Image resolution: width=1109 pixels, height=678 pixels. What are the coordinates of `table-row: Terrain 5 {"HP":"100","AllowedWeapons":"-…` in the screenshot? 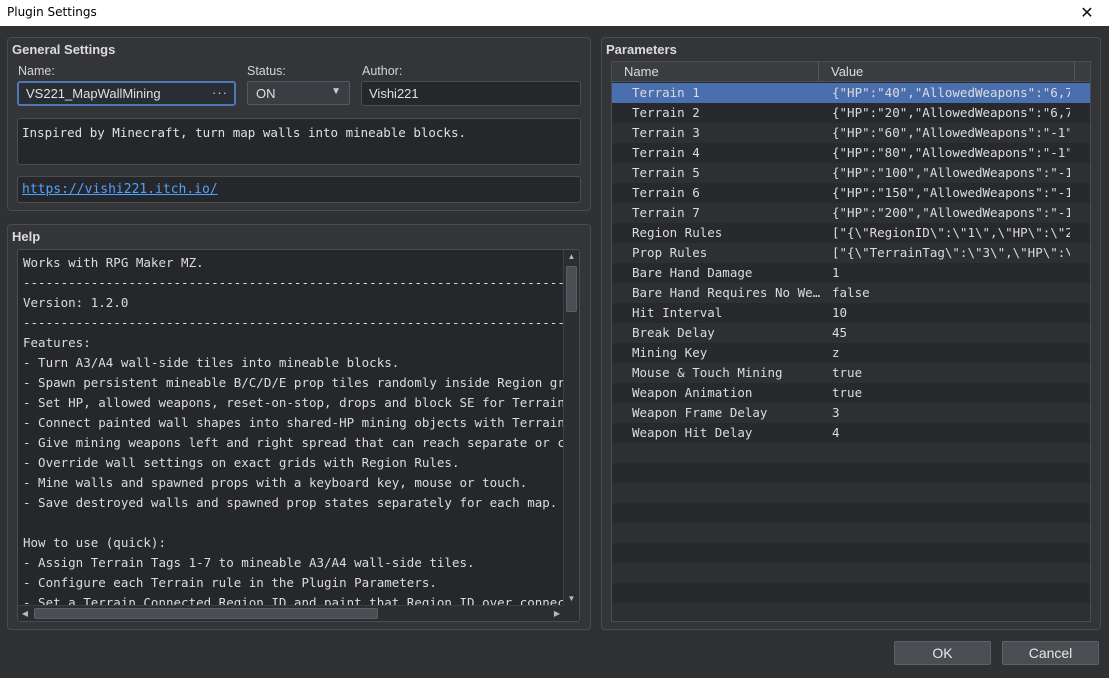 It's located at (851, 173).